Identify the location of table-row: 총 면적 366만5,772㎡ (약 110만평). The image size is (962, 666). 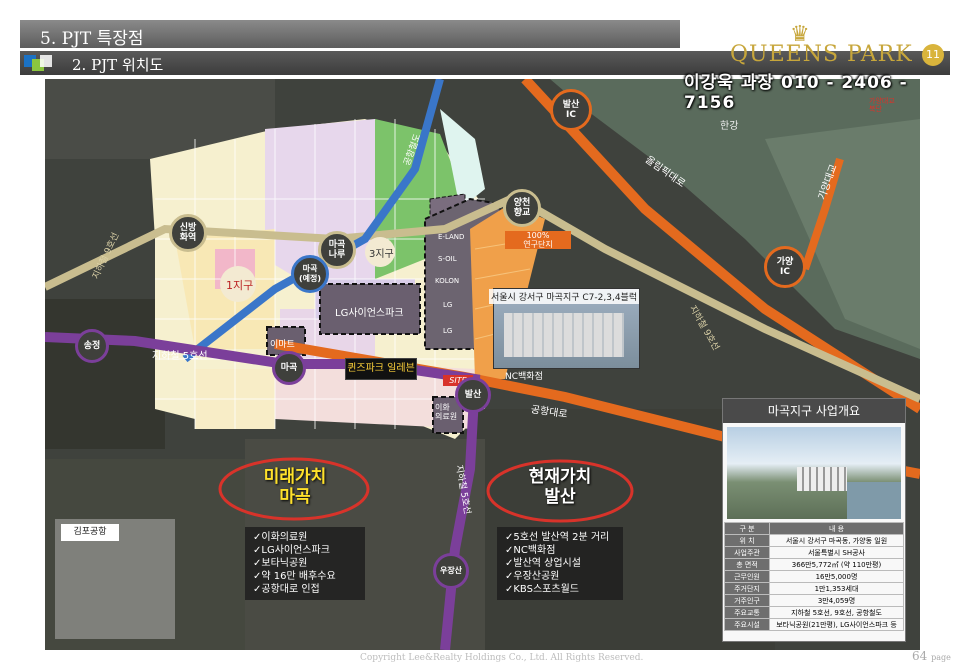
(814, 564).